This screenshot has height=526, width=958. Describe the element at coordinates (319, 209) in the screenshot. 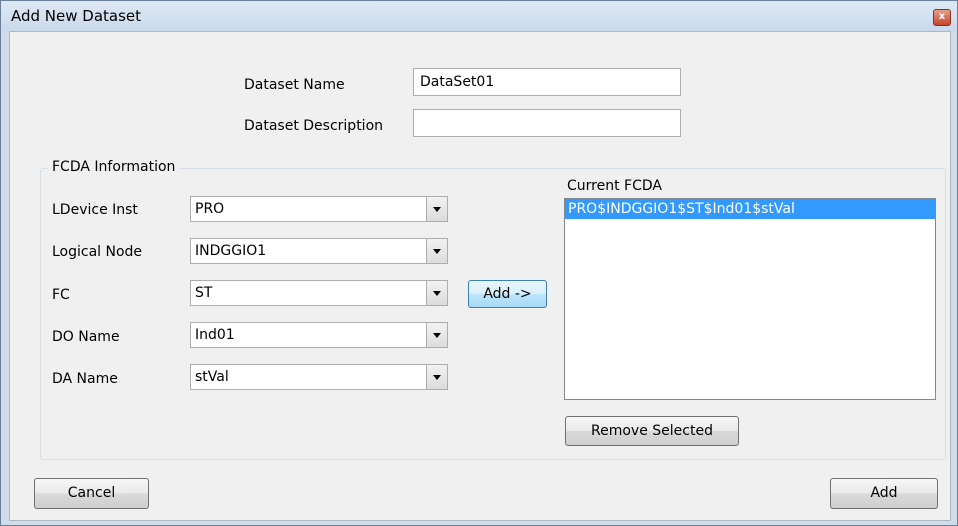

I see `ldevice-combobox: PRO` at that location.